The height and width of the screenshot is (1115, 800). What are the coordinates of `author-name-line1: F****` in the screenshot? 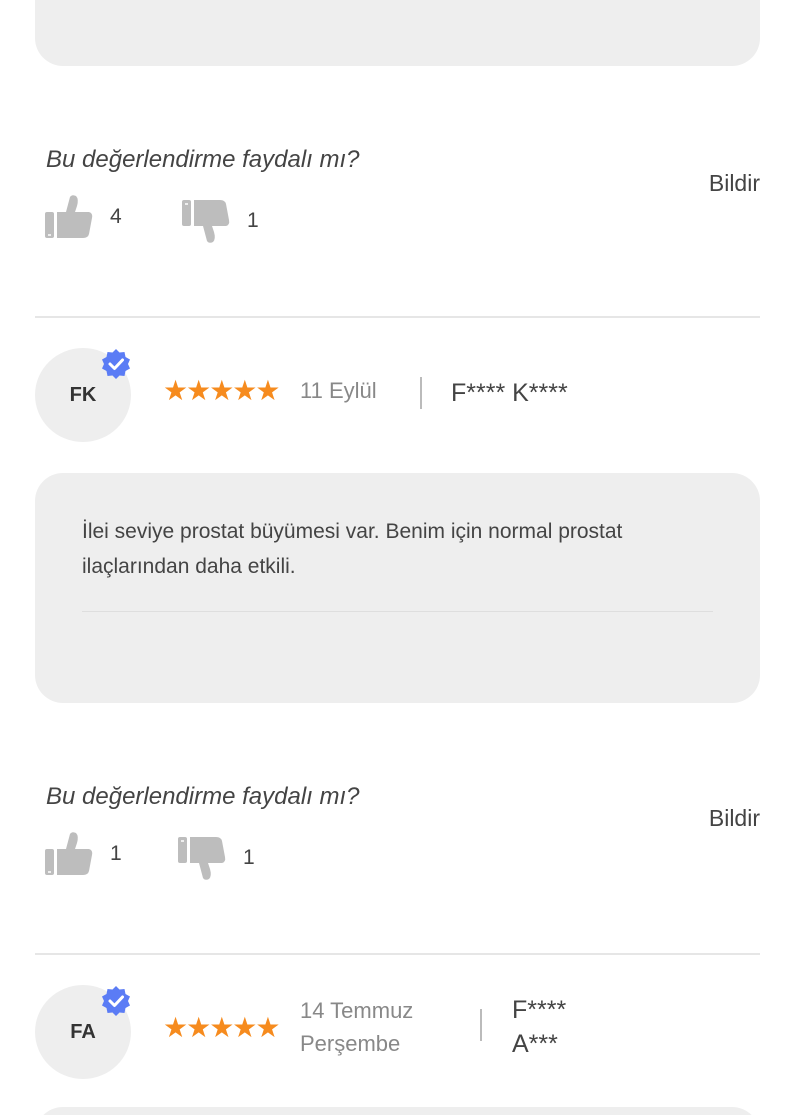 It's located at (539, 1010).